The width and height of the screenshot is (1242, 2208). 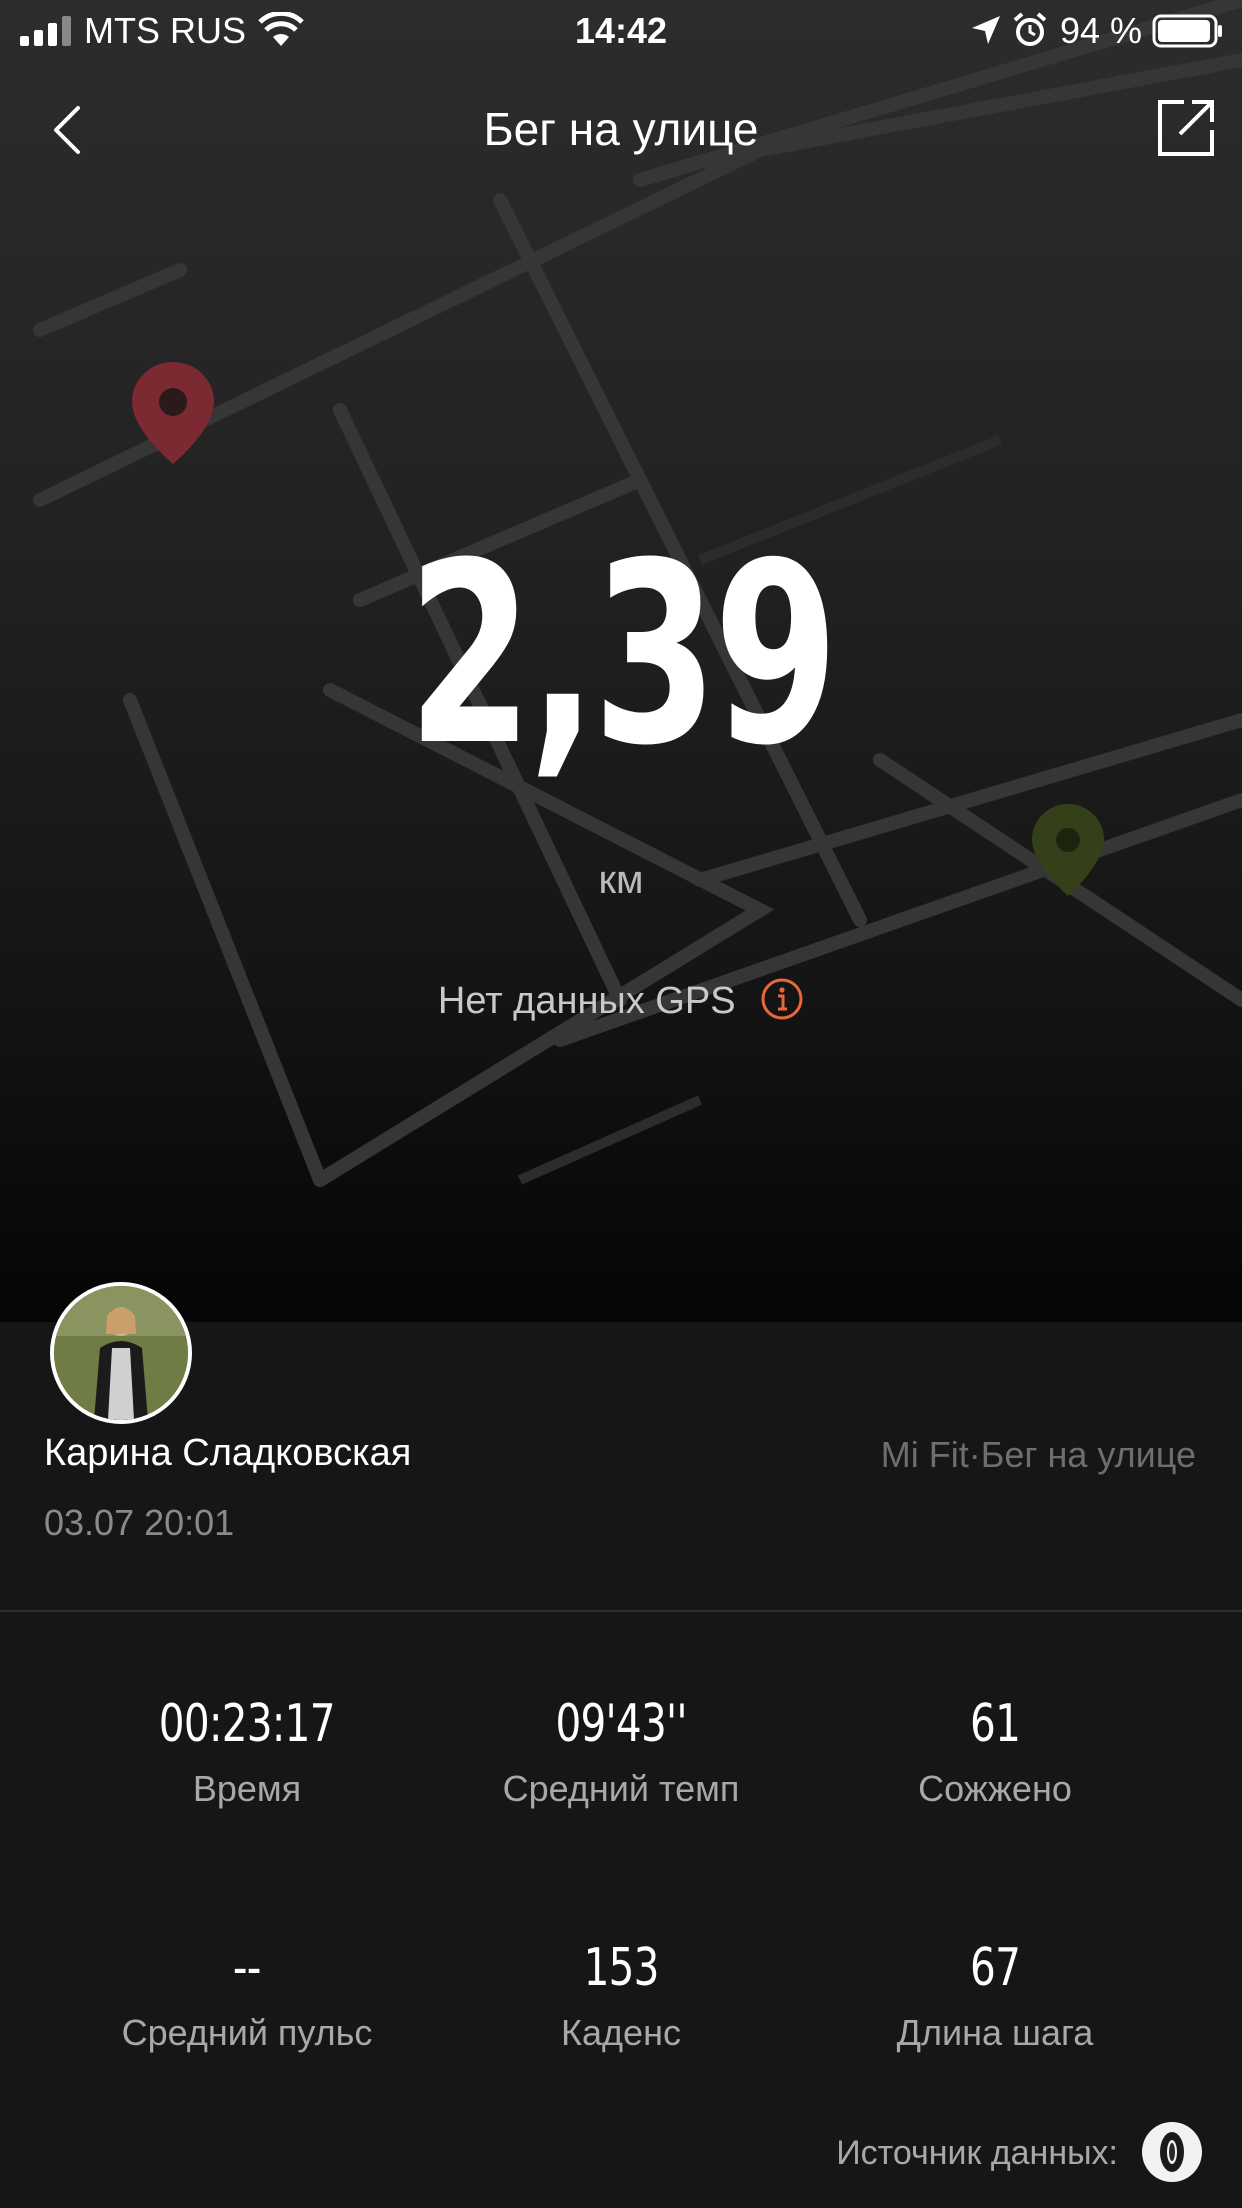 I want to click on info-icon, so click(x=782, y=999).